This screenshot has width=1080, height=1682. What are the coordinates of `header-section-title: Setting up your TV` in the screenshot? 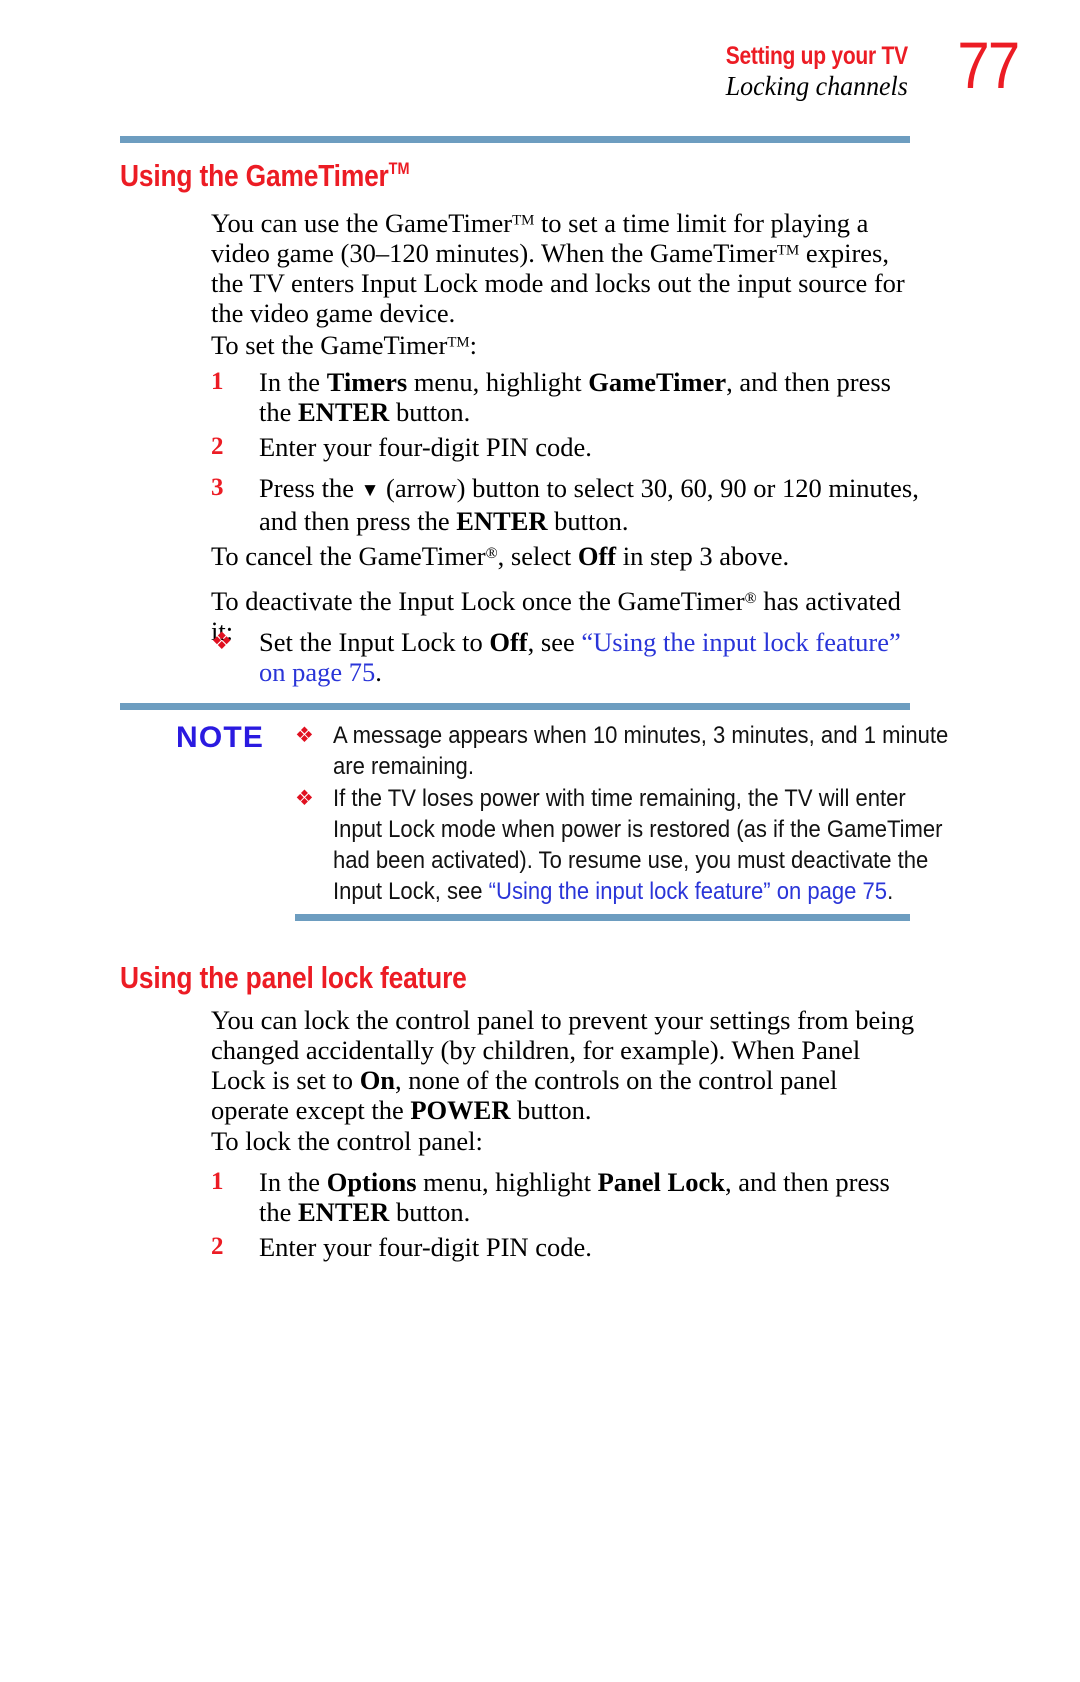 It's located at (816, 56).